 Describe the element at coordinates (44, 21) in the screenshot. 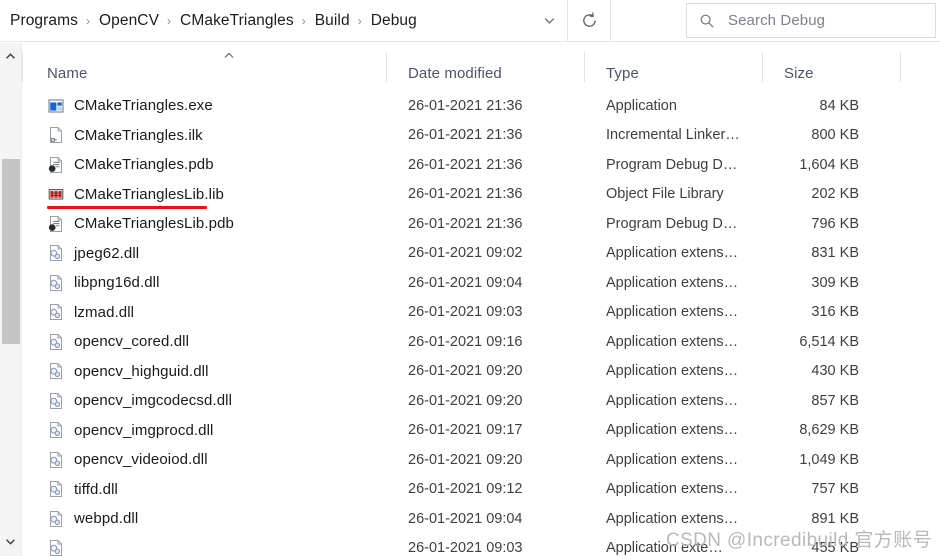

I see `breadcrumb-item-0: Programs` at that location.